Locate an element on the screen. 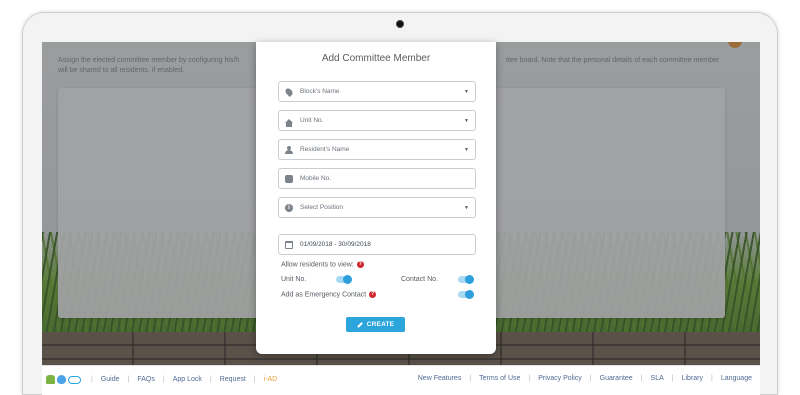  block-select-placeholder: Block's Name is located at coordinates (320, 91).